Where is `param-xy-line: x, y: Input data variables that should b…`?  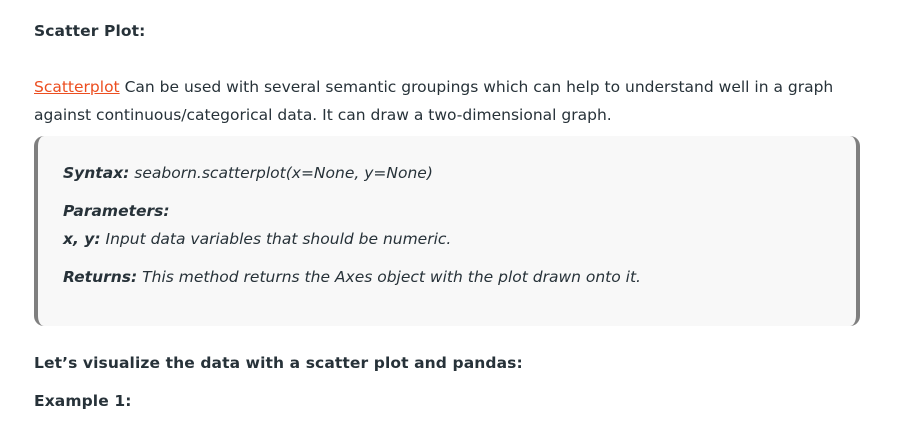 param-xy-line: x, y: Input data variables that should b… is located at coordinates (257, 239).